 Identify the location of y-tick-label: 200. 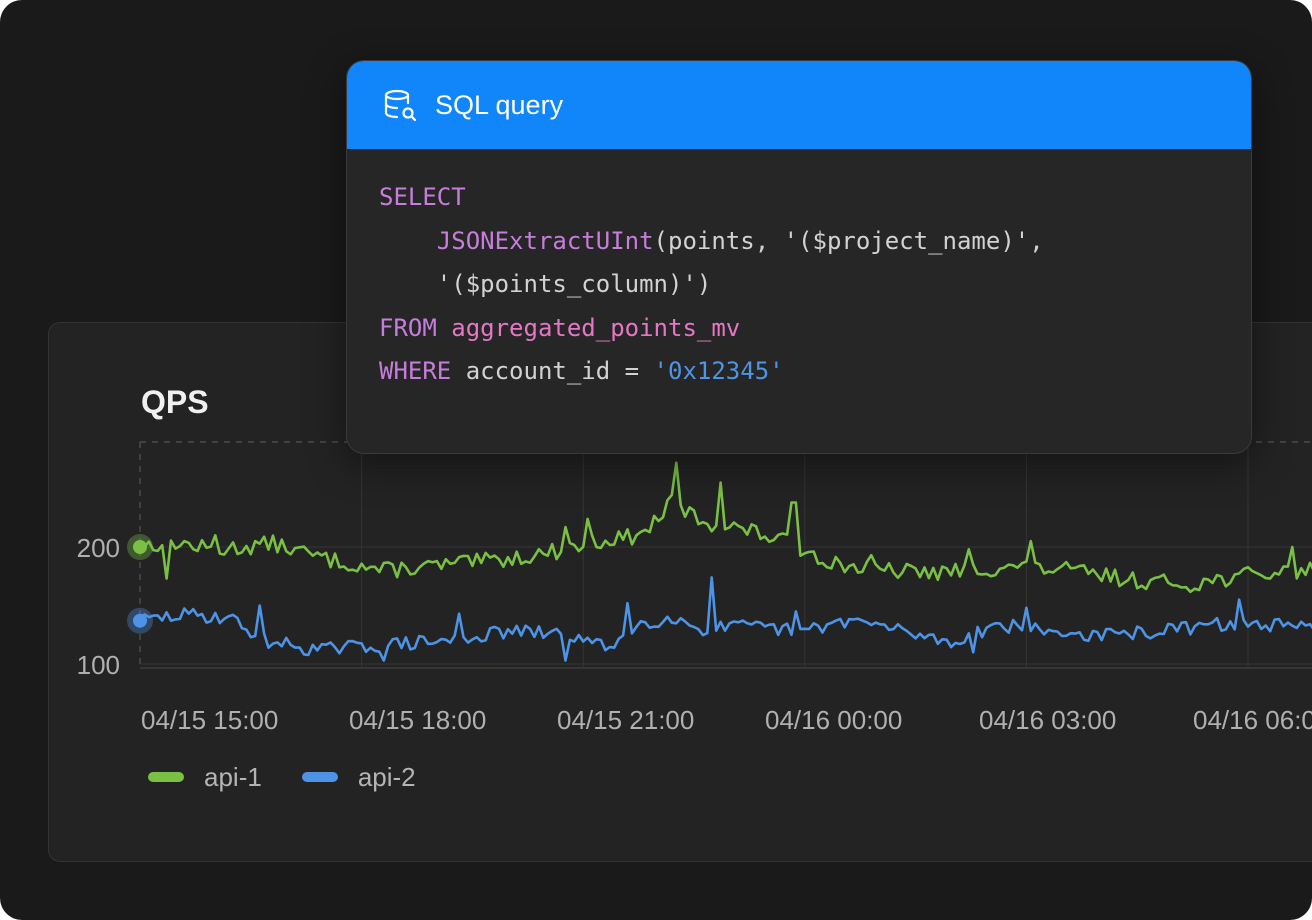
(98, 548).